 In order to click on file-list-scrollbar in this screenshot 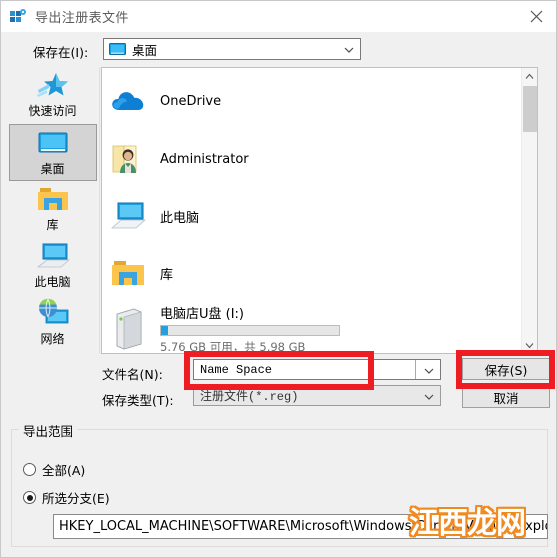, I will do `click(529, 210)`.